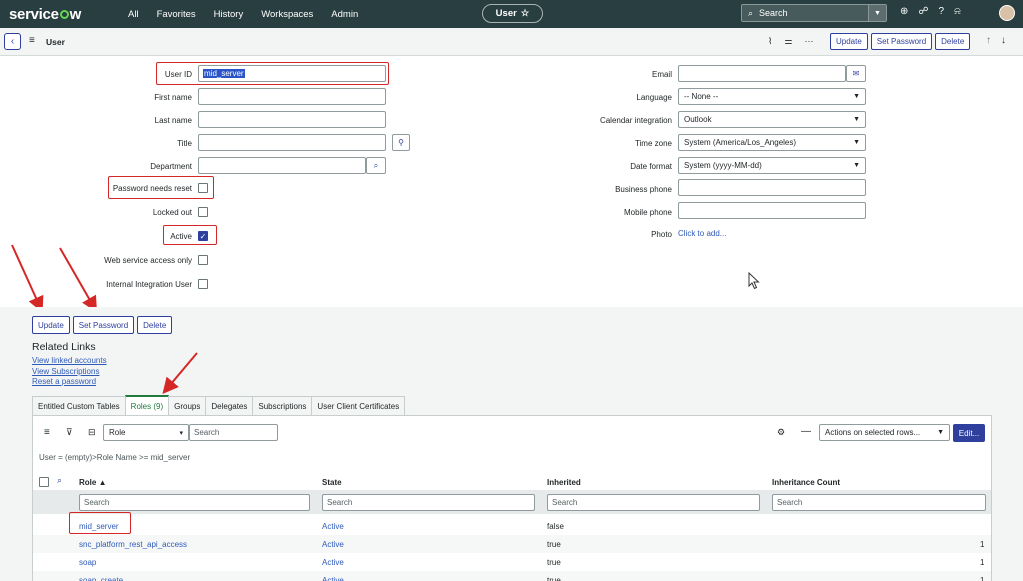  Describe the element at coordinates (292, 142) in the screenshot. I see `title-field` at that location.